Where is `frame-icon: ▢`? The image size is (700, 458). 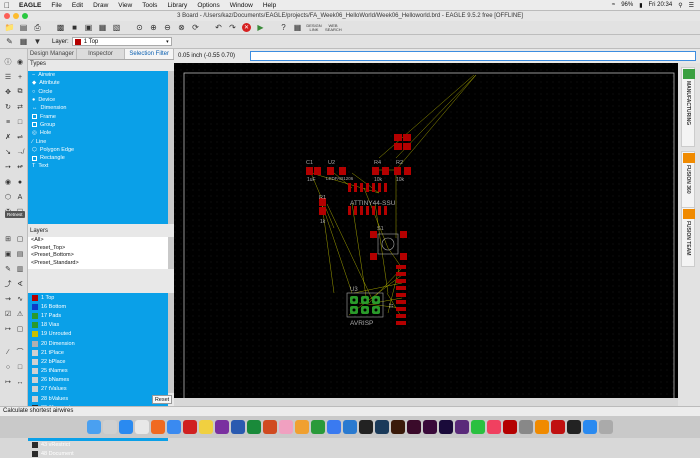
frame-icon: ▢ is located at coordinates (20, 329).